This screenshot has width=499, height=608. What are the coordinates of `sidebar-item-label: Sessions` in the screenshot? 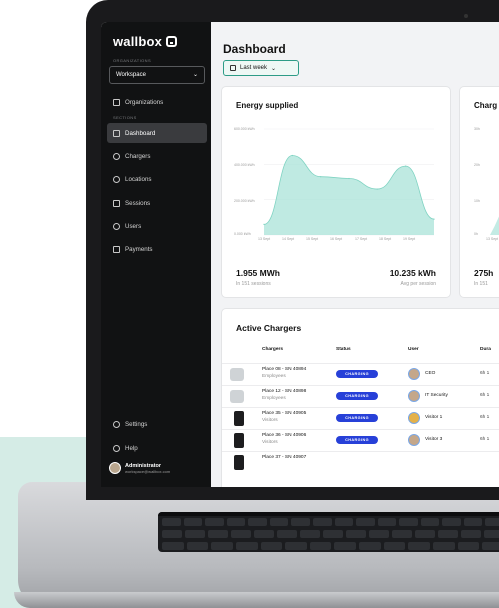 It's located at (138, 203).